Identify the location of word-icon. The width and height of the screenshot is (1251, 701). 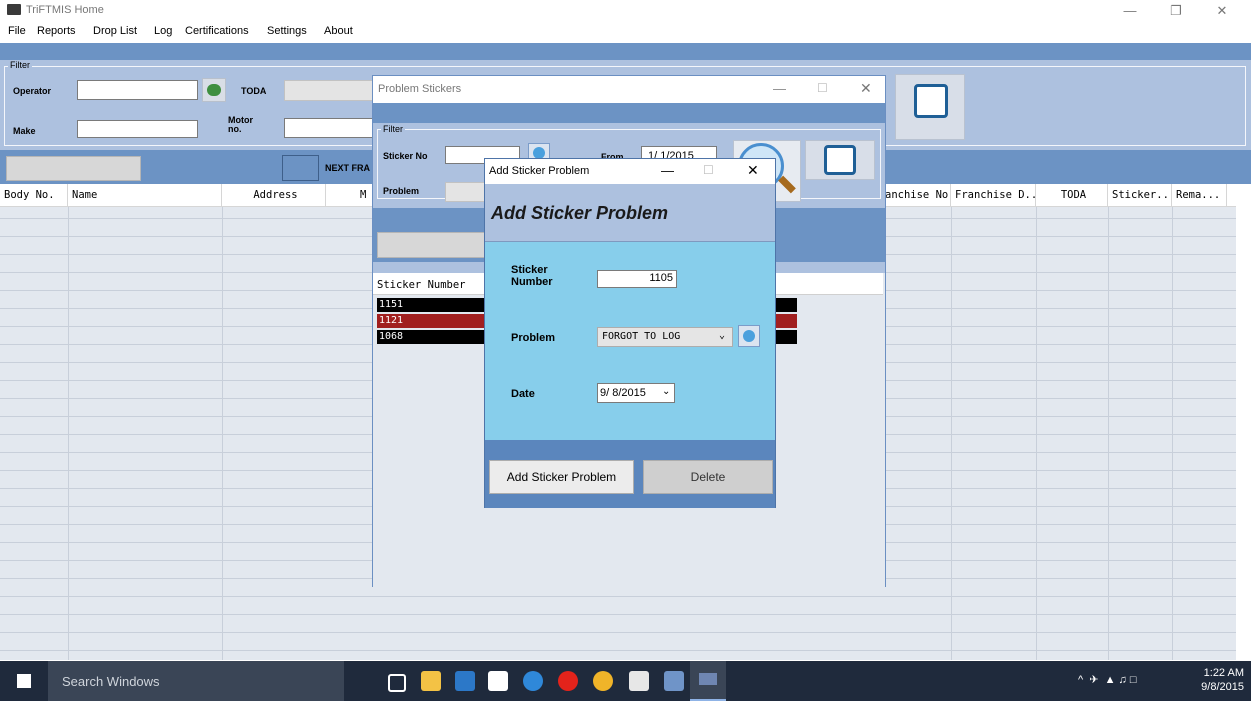
(674, 681).